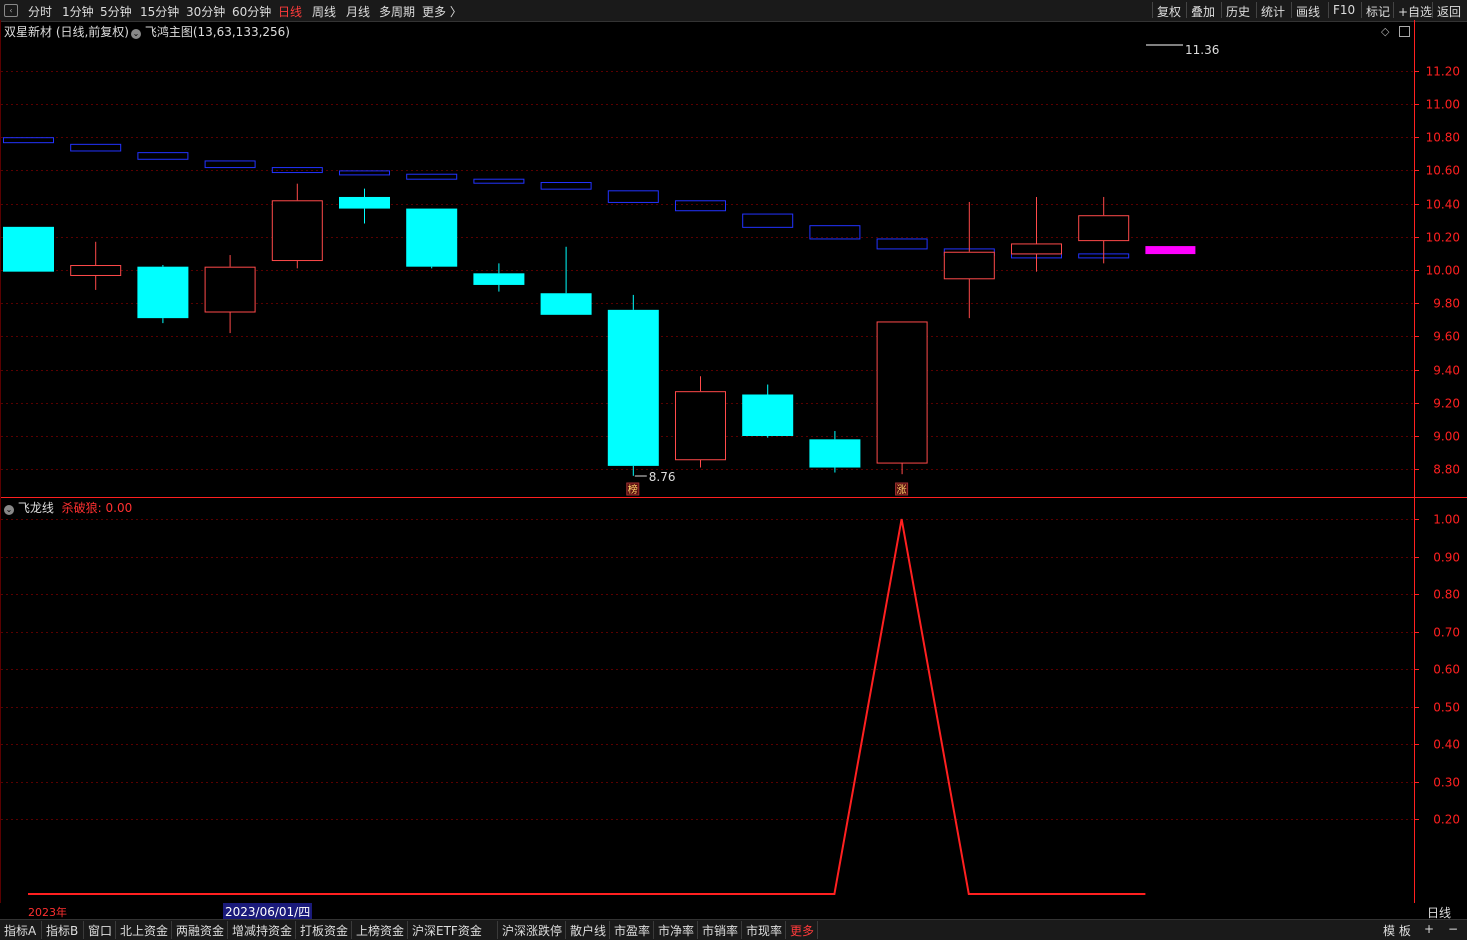 The width and height of the screenshot is (1467, 940). Describe the element at coordinates (200, 930) in the screenshot. I see `indicator-tab-4: 两融资金` at that location.